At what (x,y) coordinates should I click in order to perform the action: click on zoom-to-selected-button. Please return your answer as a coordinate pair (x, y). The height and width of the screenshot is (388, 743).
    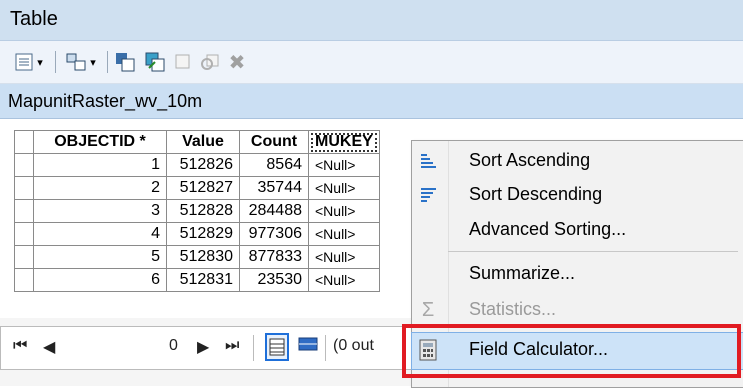
    Looking at the image, I should click on (210, 62).